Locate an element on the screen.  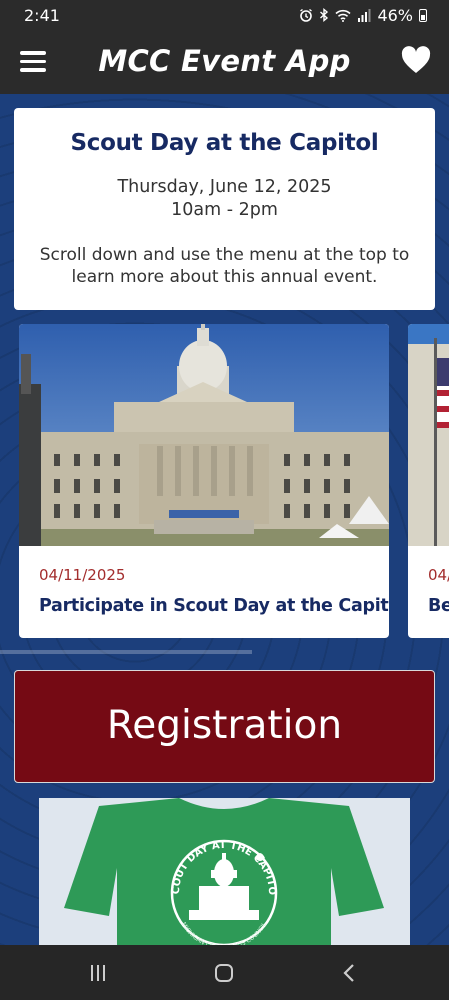
event-date: Thursday, June 12, 2025 10am - 2pm is located at coordinates (224, 199).